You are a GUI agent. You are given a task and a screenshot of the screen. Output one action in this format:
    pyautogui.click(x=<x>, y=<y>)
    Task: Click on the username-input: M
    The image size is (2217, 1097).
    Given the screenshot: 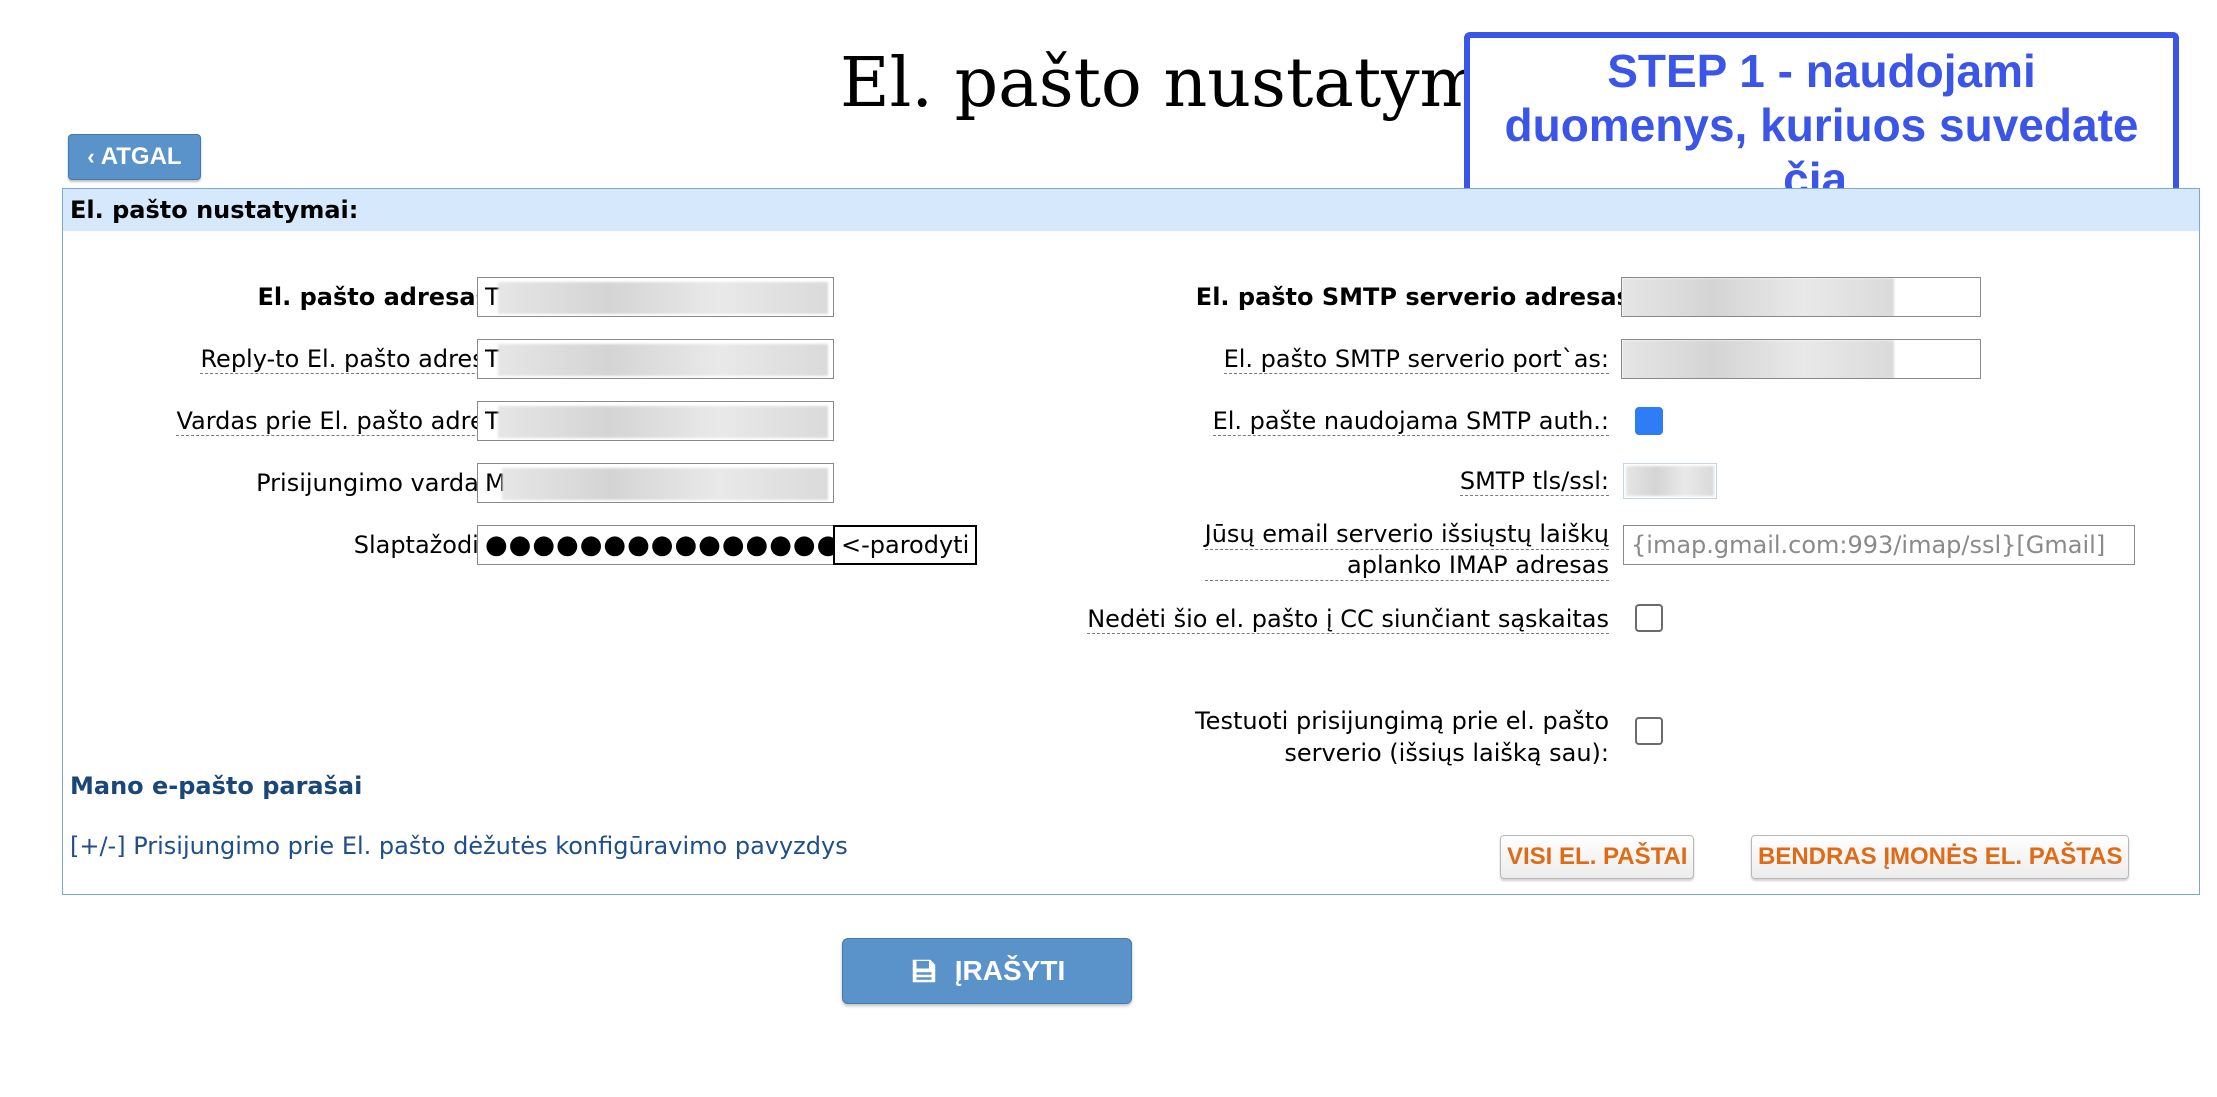 What is the action you would take?
    pyautogui.click(x=655, y=483)
    